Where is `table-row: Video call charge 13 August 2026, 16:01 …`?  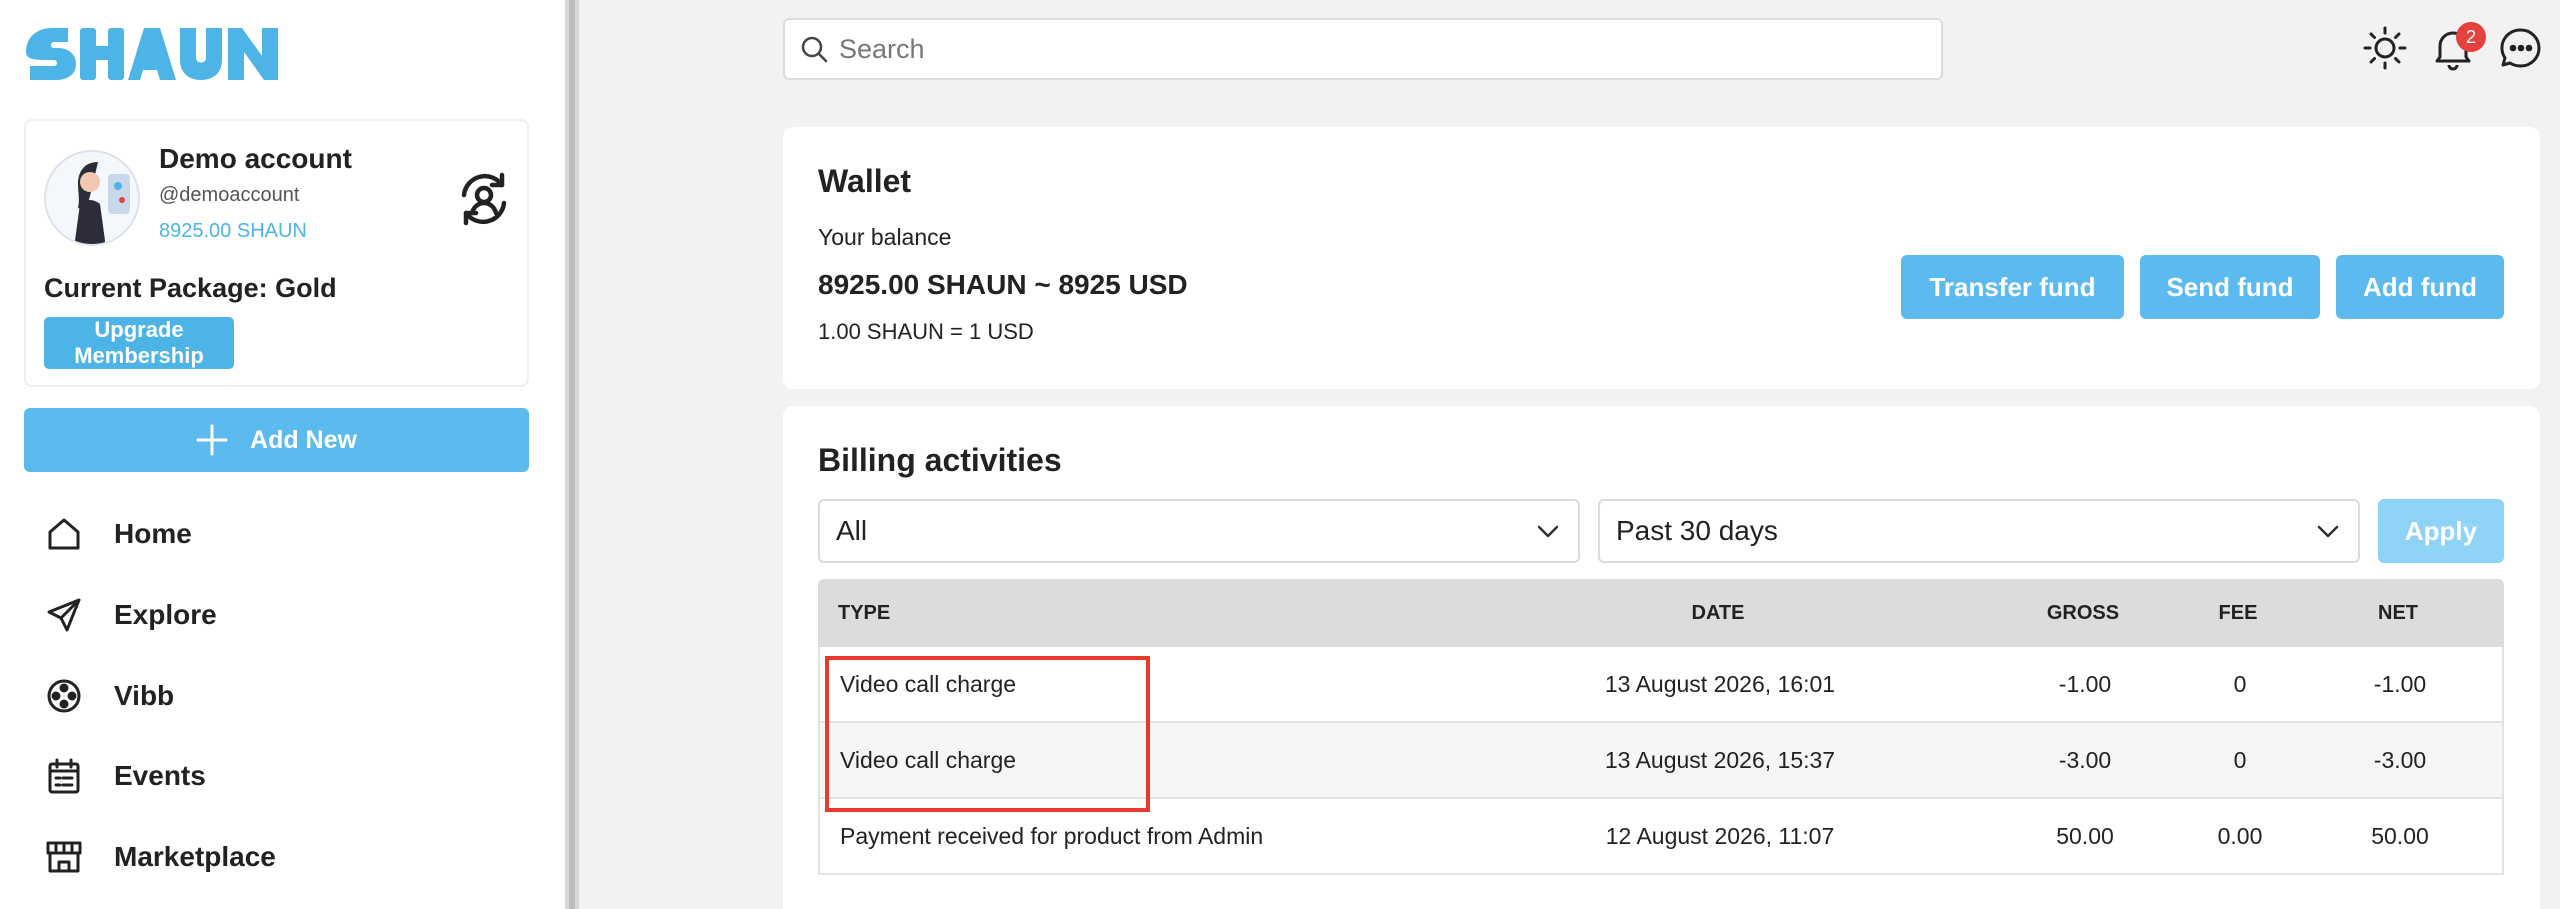 table-row: Video call charge 13 August 2026, 16:01 … is located at coordinates (1661, 685).